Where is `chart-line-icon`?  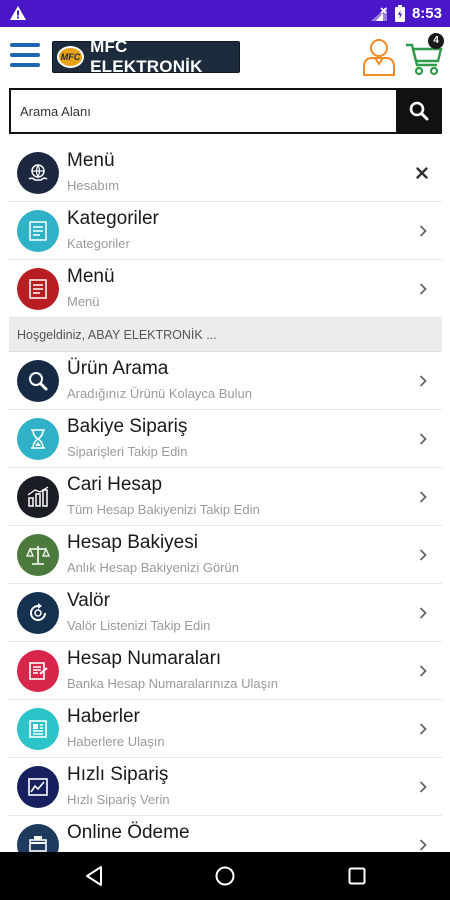
chart-line-icon is located at coordinates (38, 787).